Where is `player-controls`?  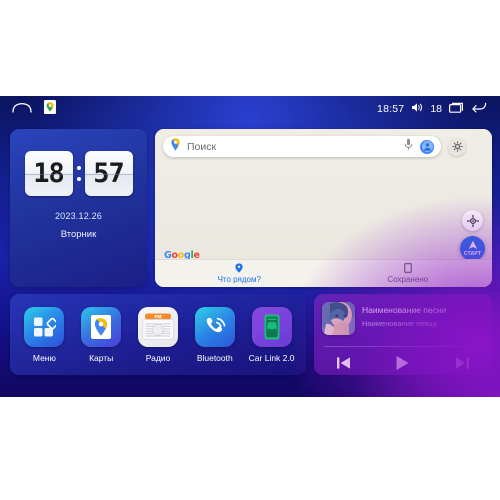
player-controls is located at coordinates (403, 363).